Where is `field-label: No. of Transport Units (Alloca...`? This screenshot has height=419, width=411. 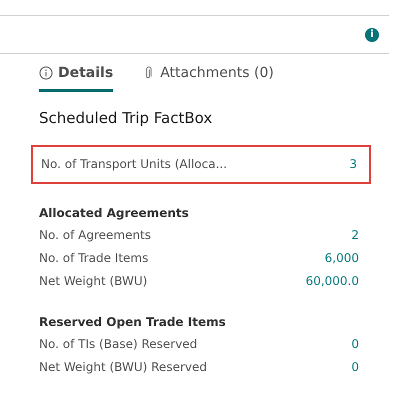 field-label: No. of Transport Units (Alloca... is located at coordinates (134, 164).